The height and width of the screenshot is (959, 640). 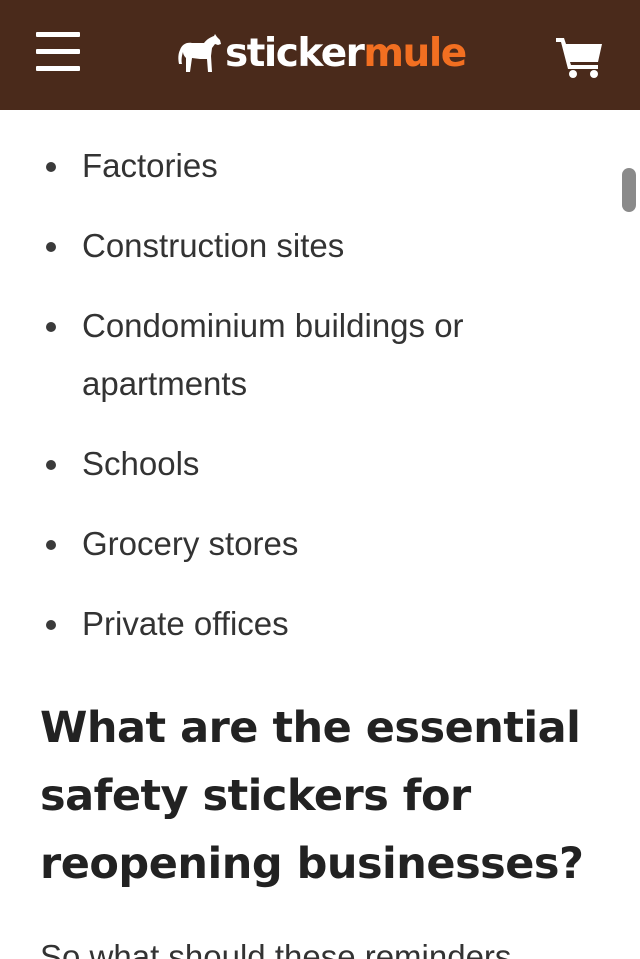 What do you see at coordinates (580, 57) in the screenshot?
I see `shopping-cart-icon` at bounding box center [580, 57].